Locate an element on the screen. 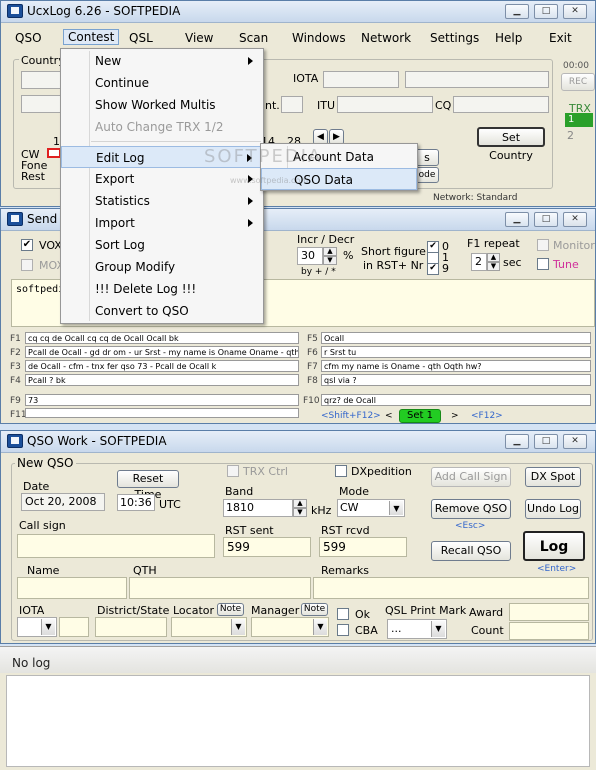 The image size is (596, 770). name-input is located at coordinates (72, 588).